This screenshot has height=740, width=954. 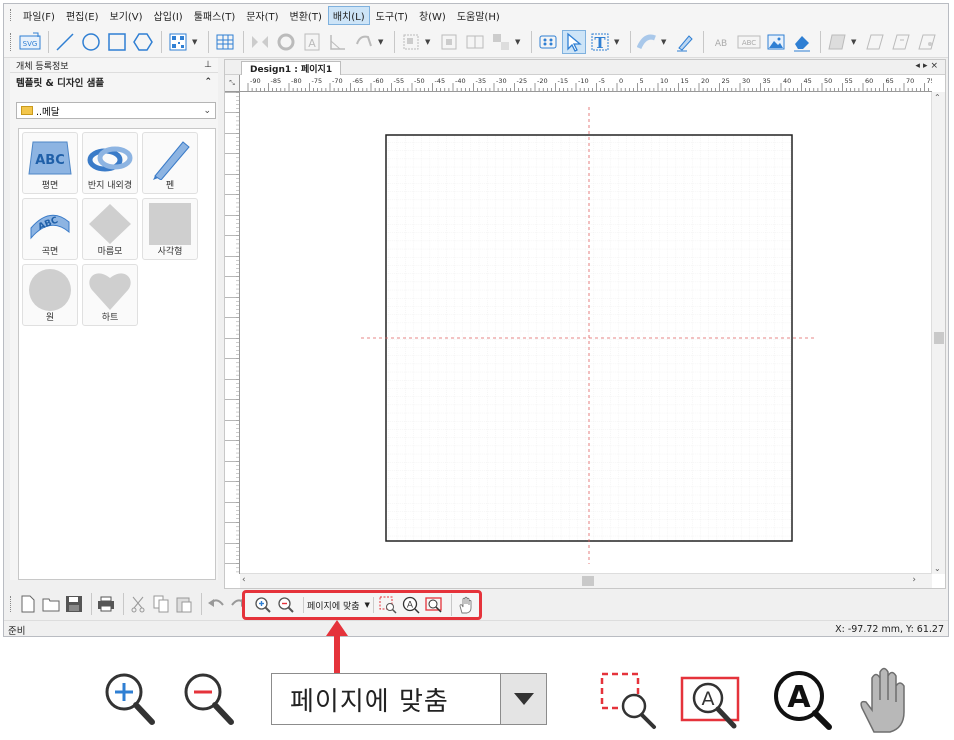 What do you see at coordinates (143, 42) in the screenshot?
I see `polygon-tool-button` at bounding box center [143, 42].